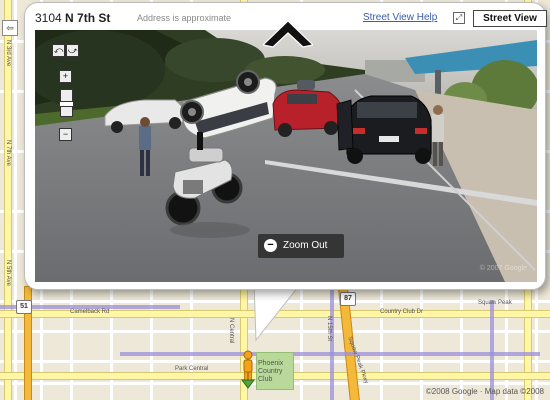 The image size is (550, 400). What do you see at coordinates (88, 18) in the screenshot?
I see `address-street: N 7th St` at bounding box center [88, 18].